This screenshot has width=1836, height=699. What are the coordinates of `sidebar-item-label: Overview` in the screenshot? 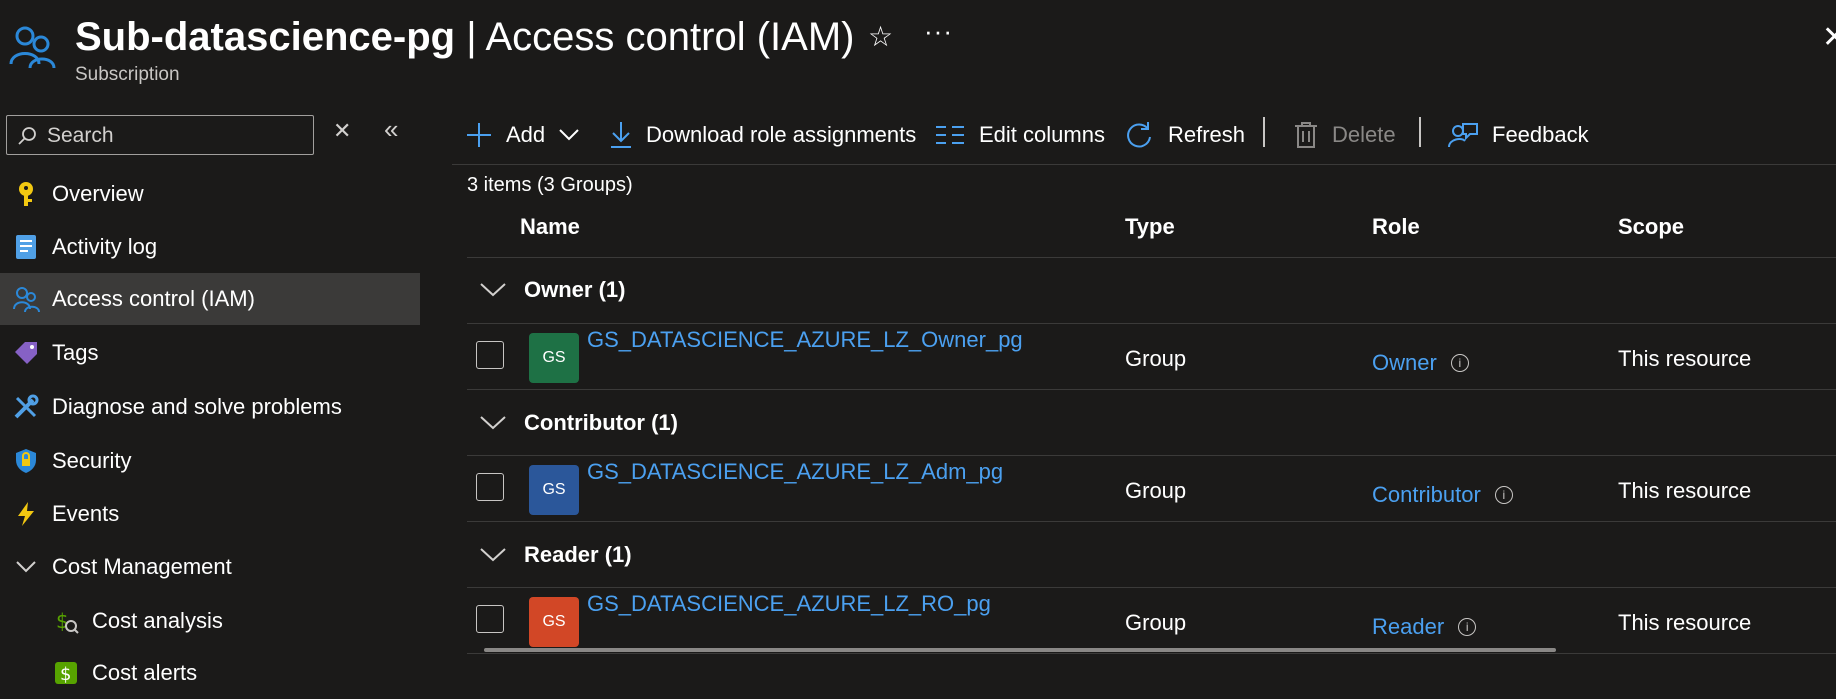 It's located at (98, 193).